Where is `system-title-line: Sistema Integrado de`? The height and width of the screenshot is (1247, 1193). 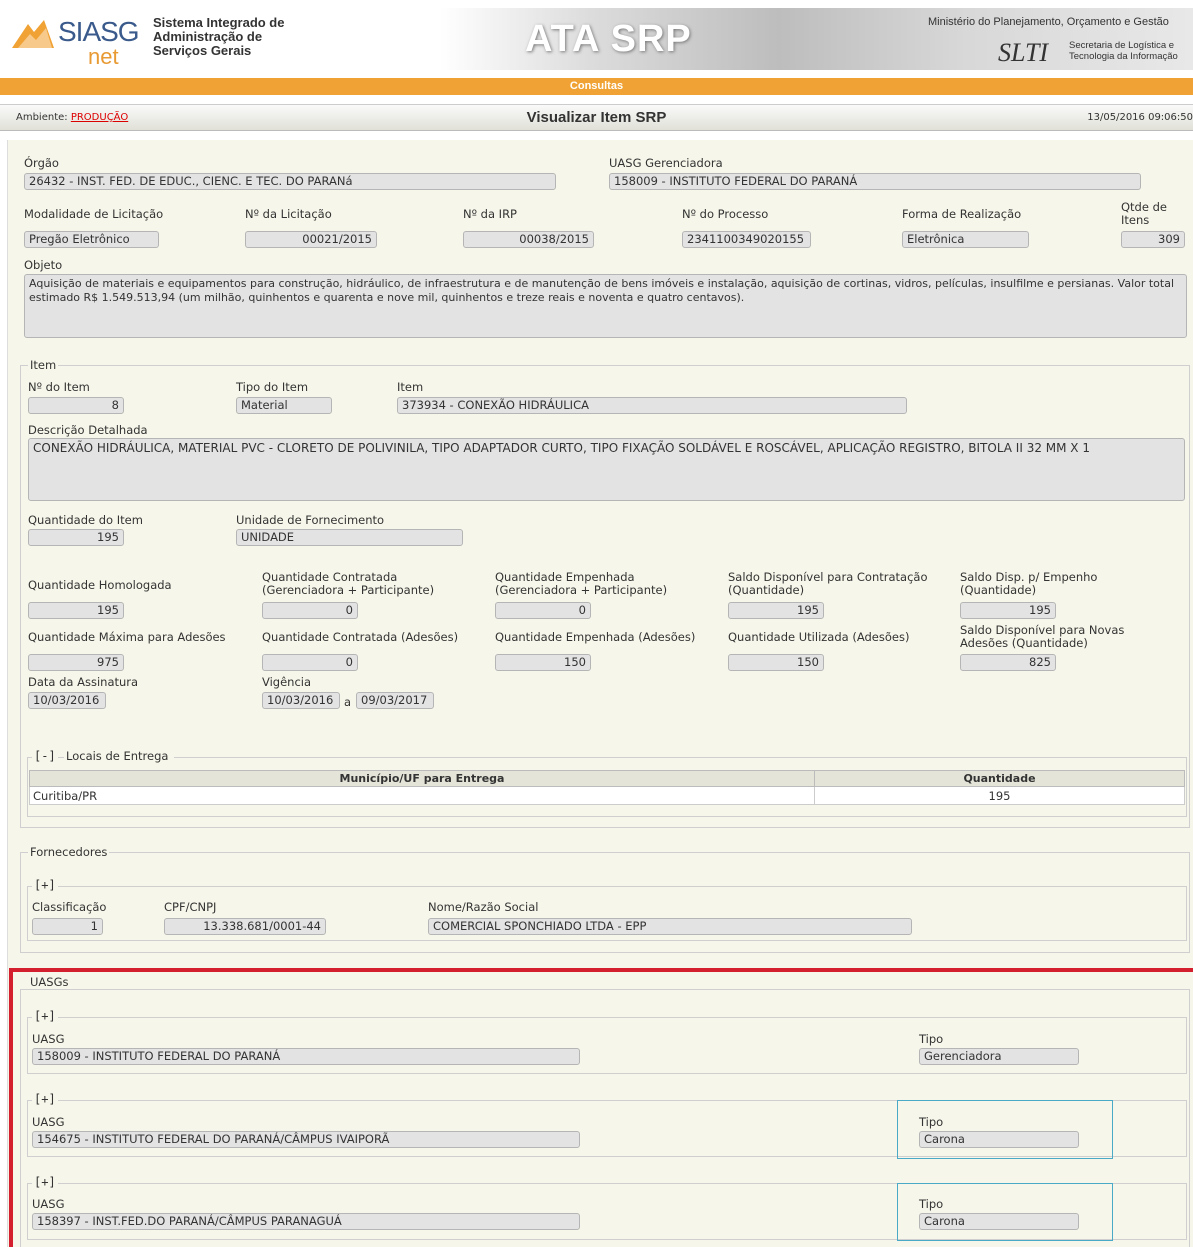 system-title-line: Sistema Integrado de is located at coordinates (219, 22).